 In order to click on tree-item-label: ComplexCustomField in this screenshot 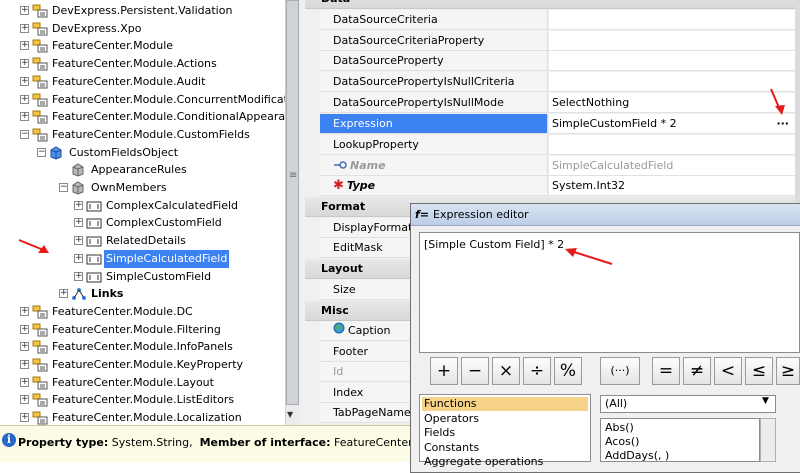, I will do `click(164, 223)`.